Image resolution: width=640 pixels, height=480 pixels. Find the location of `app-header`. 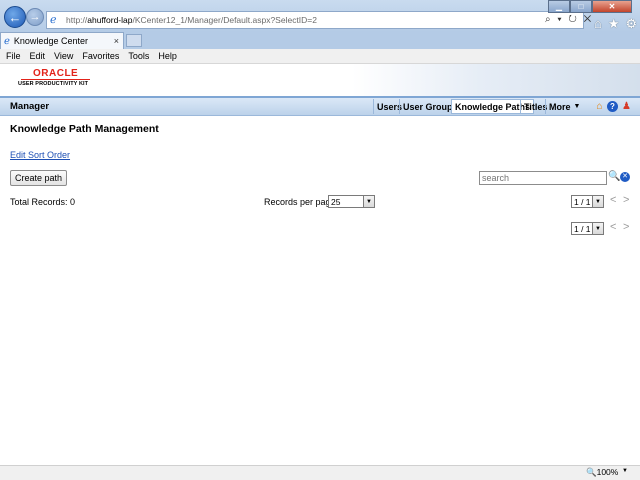

app-header is located at coordinates (320, 80).